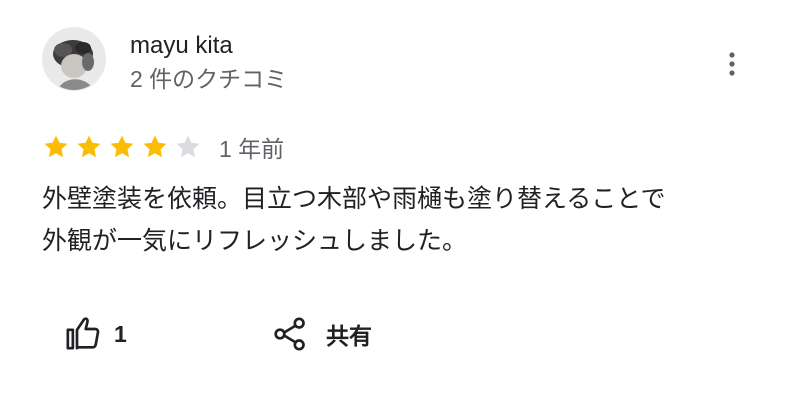 The height and width of the screenshot is (400, 788). What do you see at coordinates (252, 149) in the screenshot?
I see `review-date: 1 年前` at bounding box center [252, 149].